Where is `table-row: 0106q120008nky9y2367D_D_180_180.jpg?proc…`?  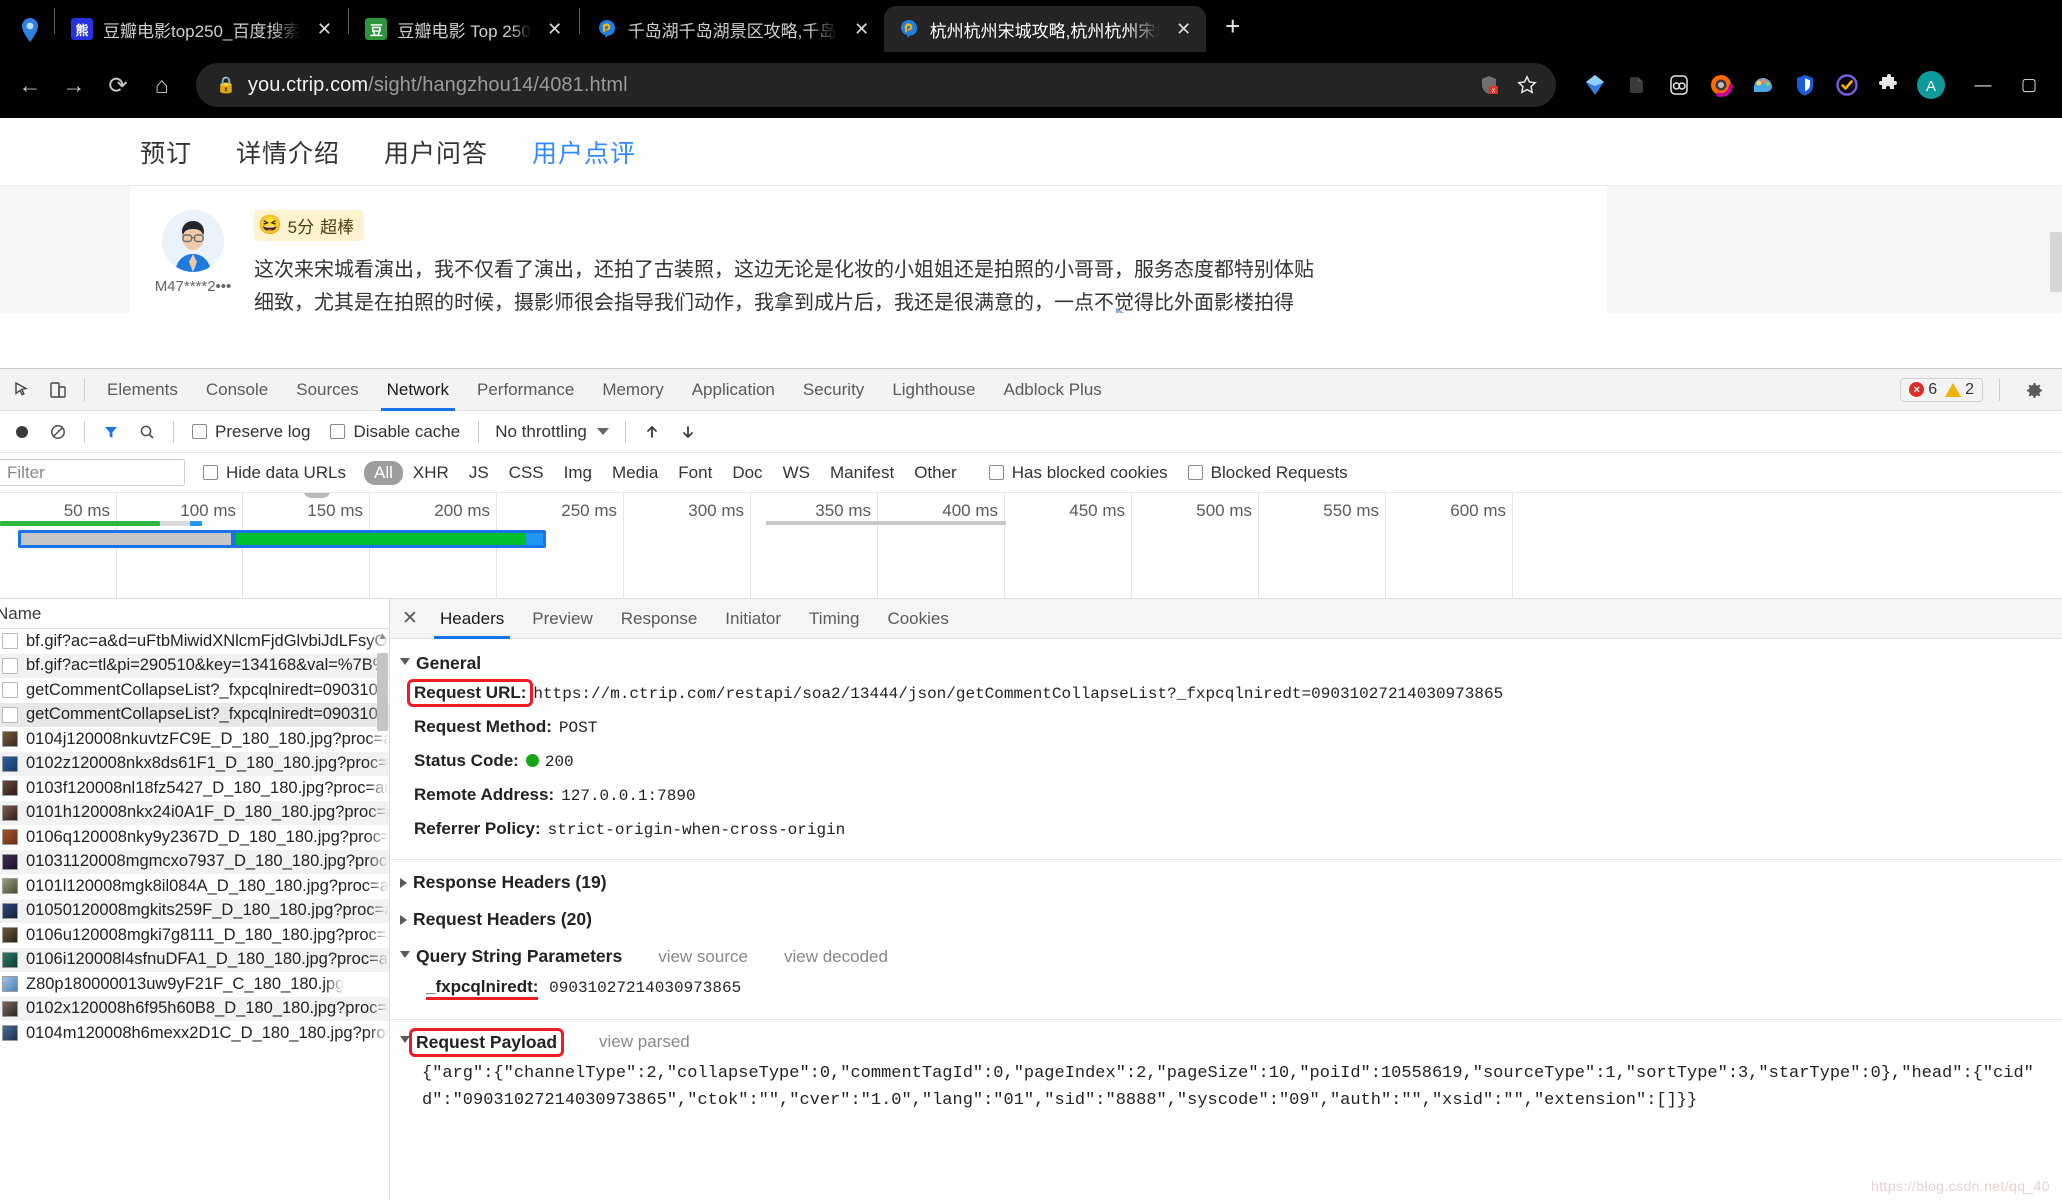 table-row: 0106q120008nky9y2367D_D_180_180.jpg?proc… is located at coordinates (194, 837).